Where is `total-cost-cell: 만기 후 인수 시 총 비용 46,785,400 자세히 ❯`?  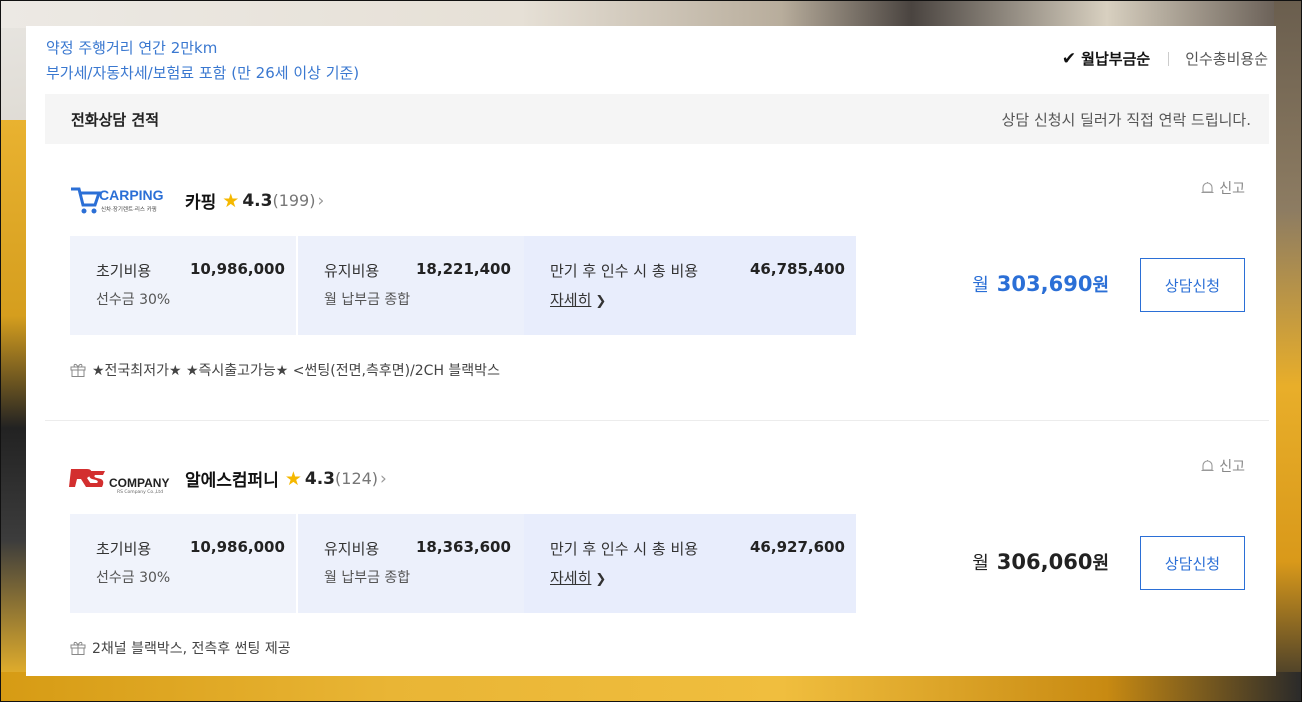
total-cost-cell: 만기 후 인수 시 총 비용 46,785,400 자세히 ❯ is located at coordinates (690, 285).